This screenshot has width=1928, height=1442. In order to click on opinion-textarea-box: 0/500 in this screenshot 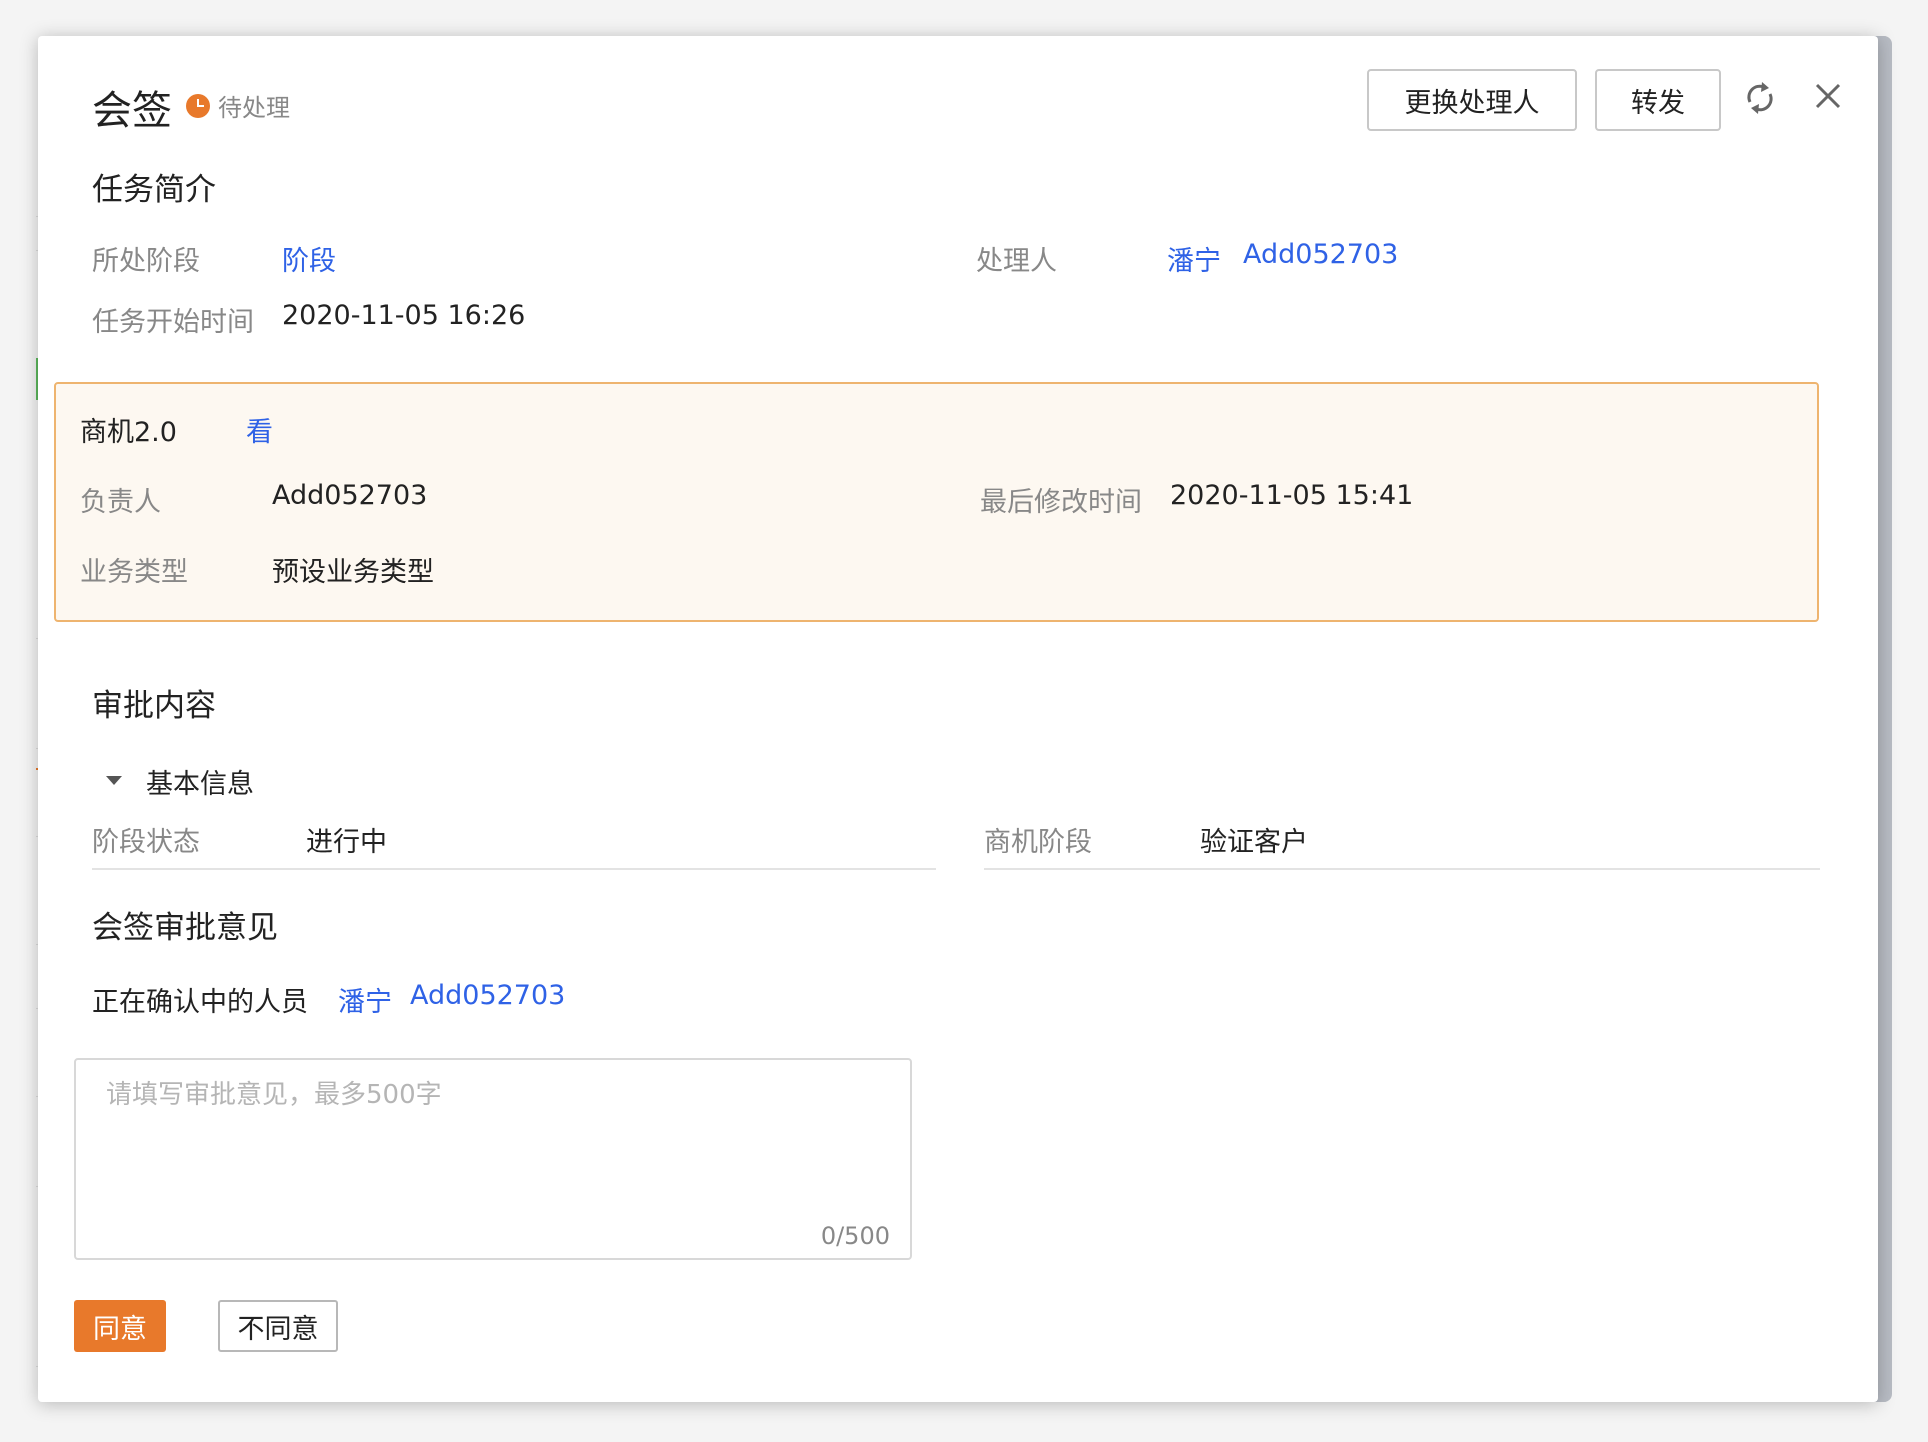, I will do `click(493, 1159)`.